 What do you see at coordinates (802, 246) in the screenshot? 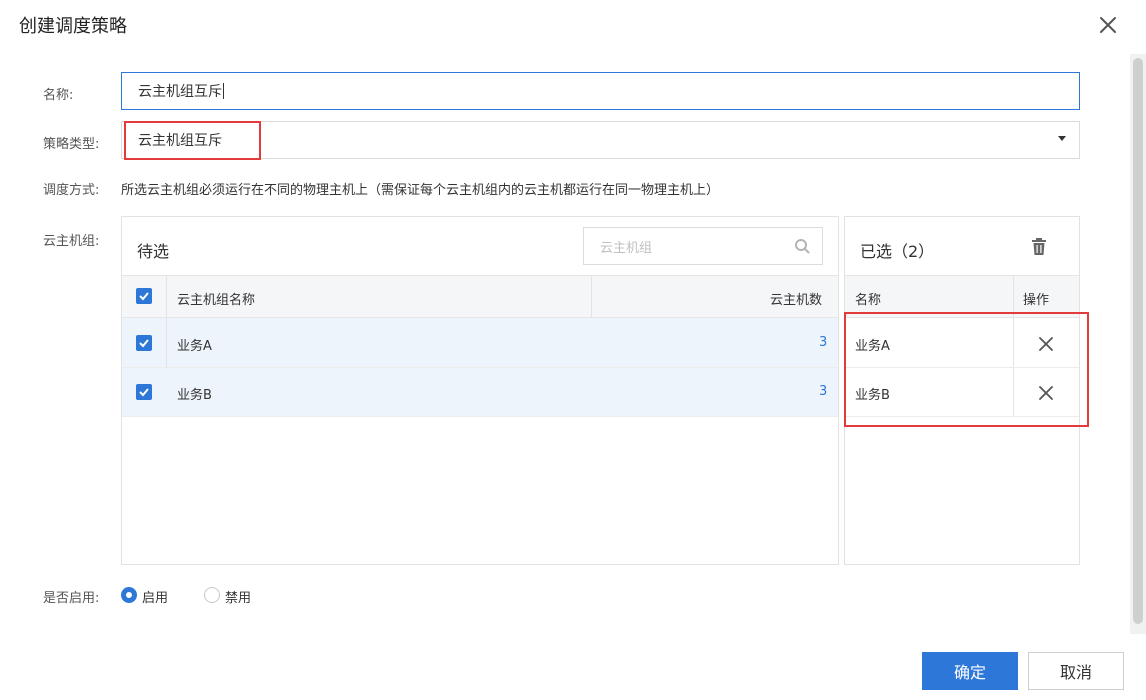
I see `search-icon` at bounding box center [802, 246].